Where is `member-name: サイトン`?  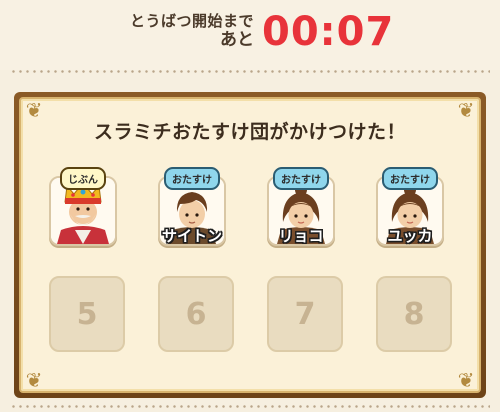 member-name: サイトン is located at coordinates (192, 236).